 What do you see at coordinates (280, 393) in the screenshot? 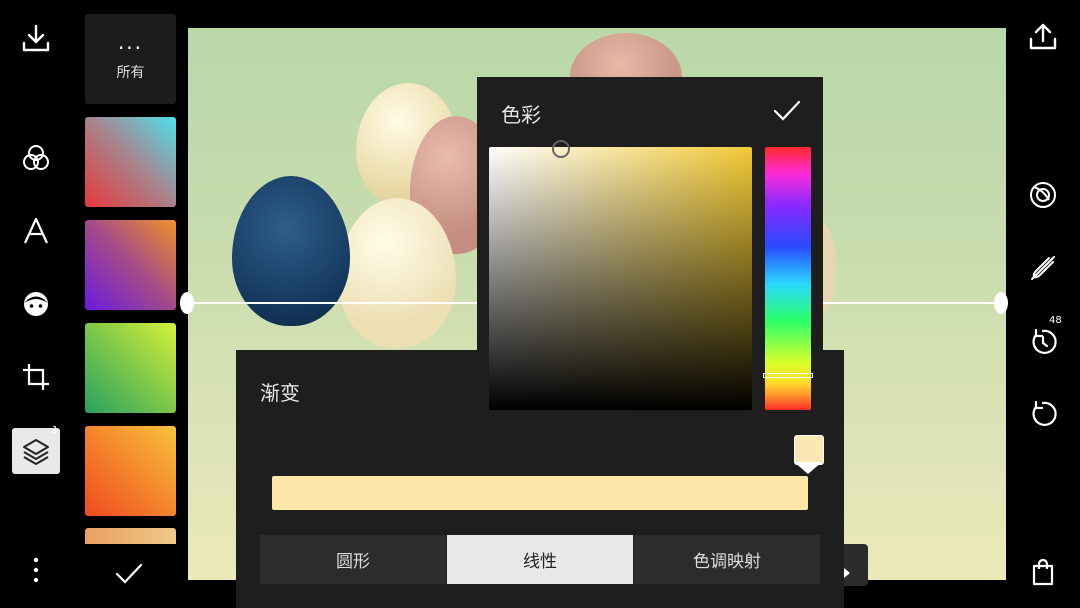
I see `gradient-panel-title: 渐变` at bounding box center [280, 393].